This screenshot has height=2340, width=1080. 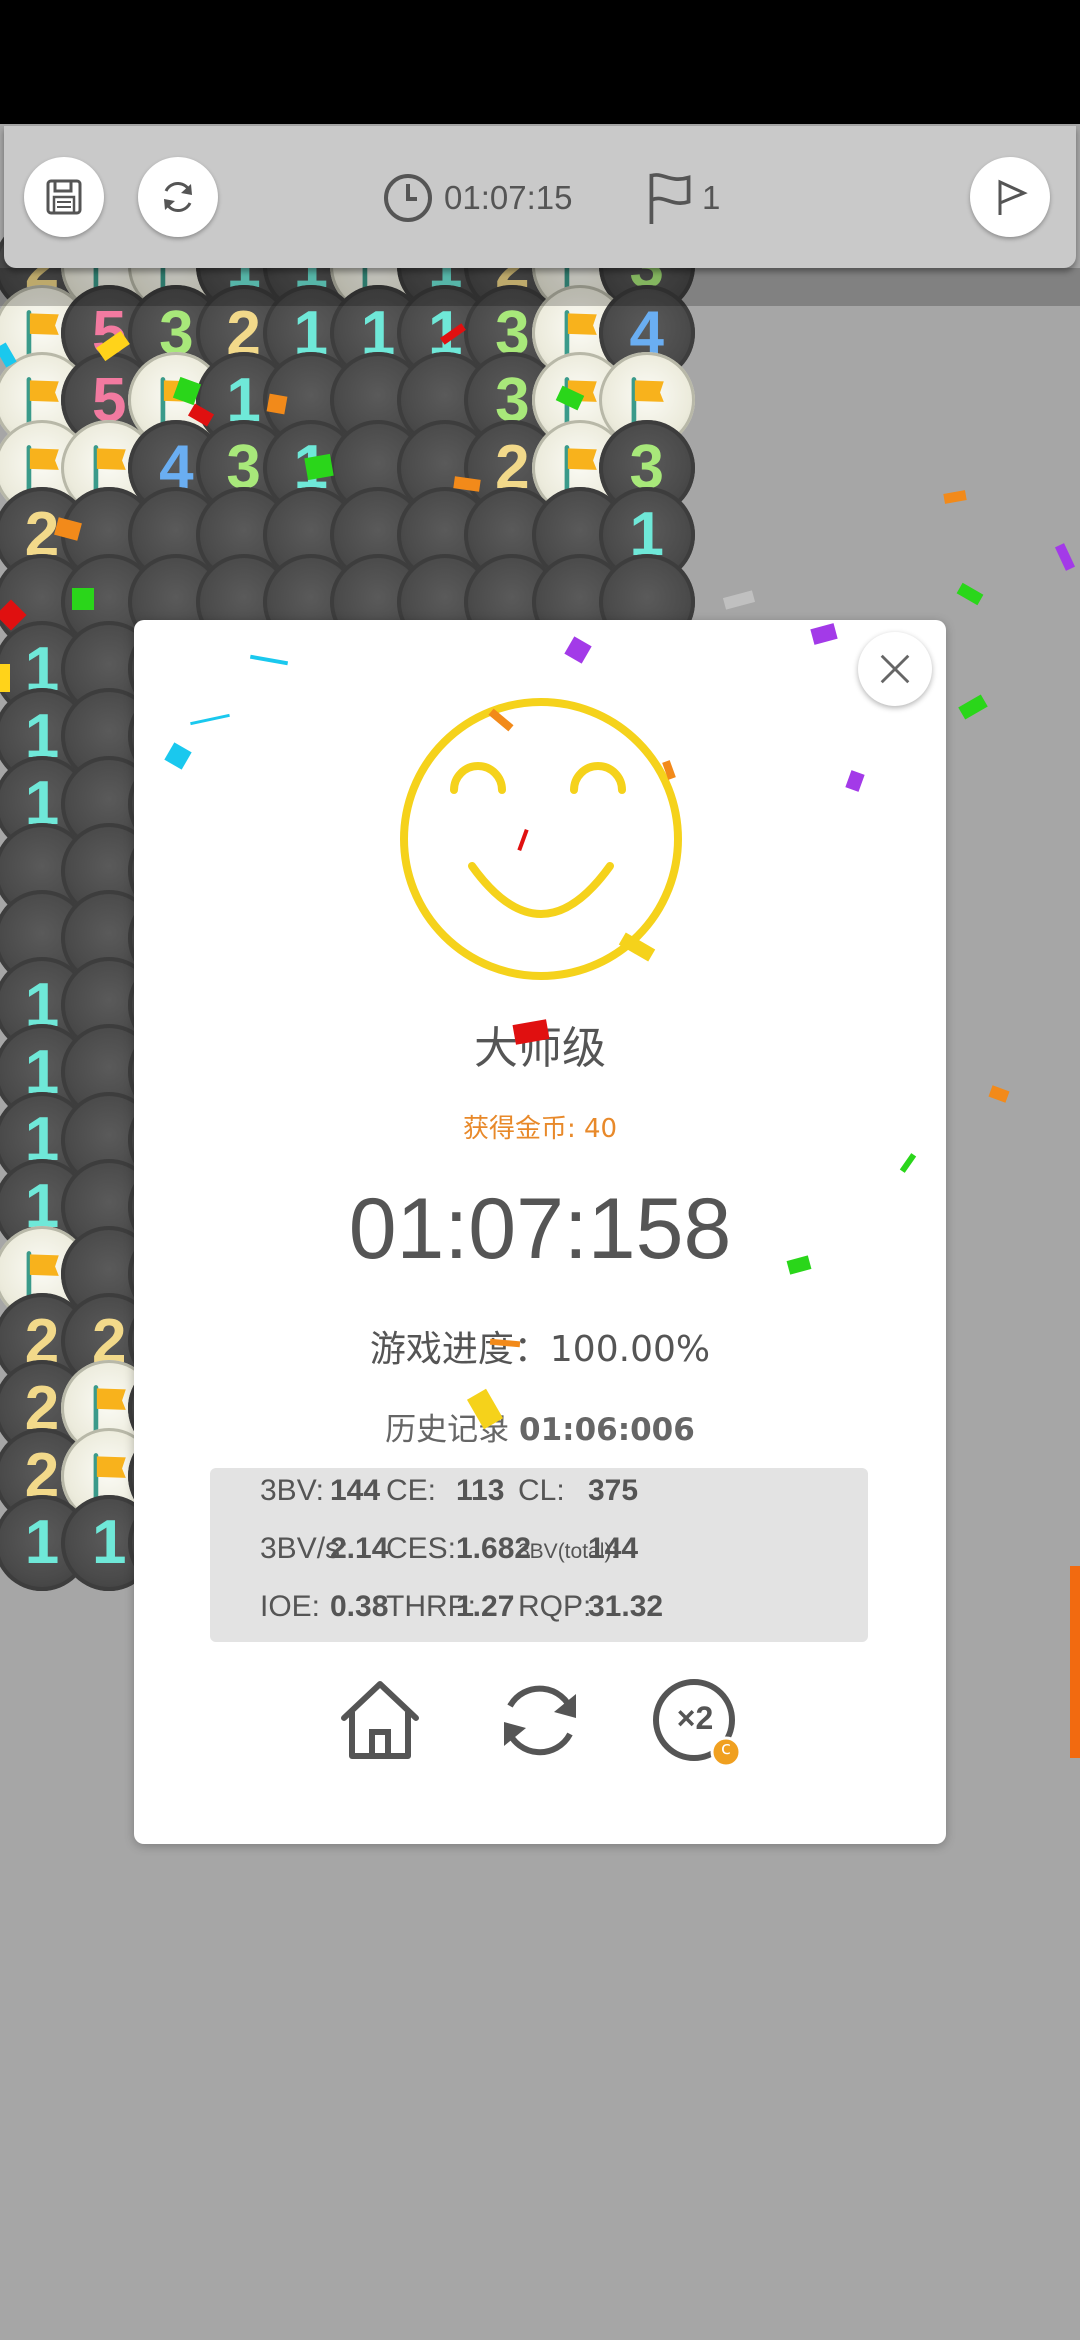 I want to click on scroll-indicator, so click(x=1075, y=1662).